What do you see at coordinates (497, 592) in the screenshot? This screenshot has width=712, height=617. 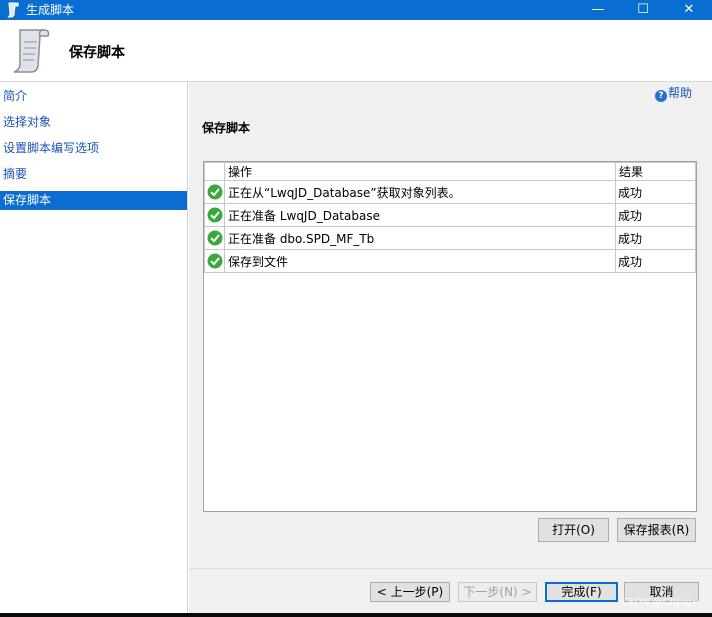 I see `next-button: 下一步(N) >` at bounding box center [497, 592].